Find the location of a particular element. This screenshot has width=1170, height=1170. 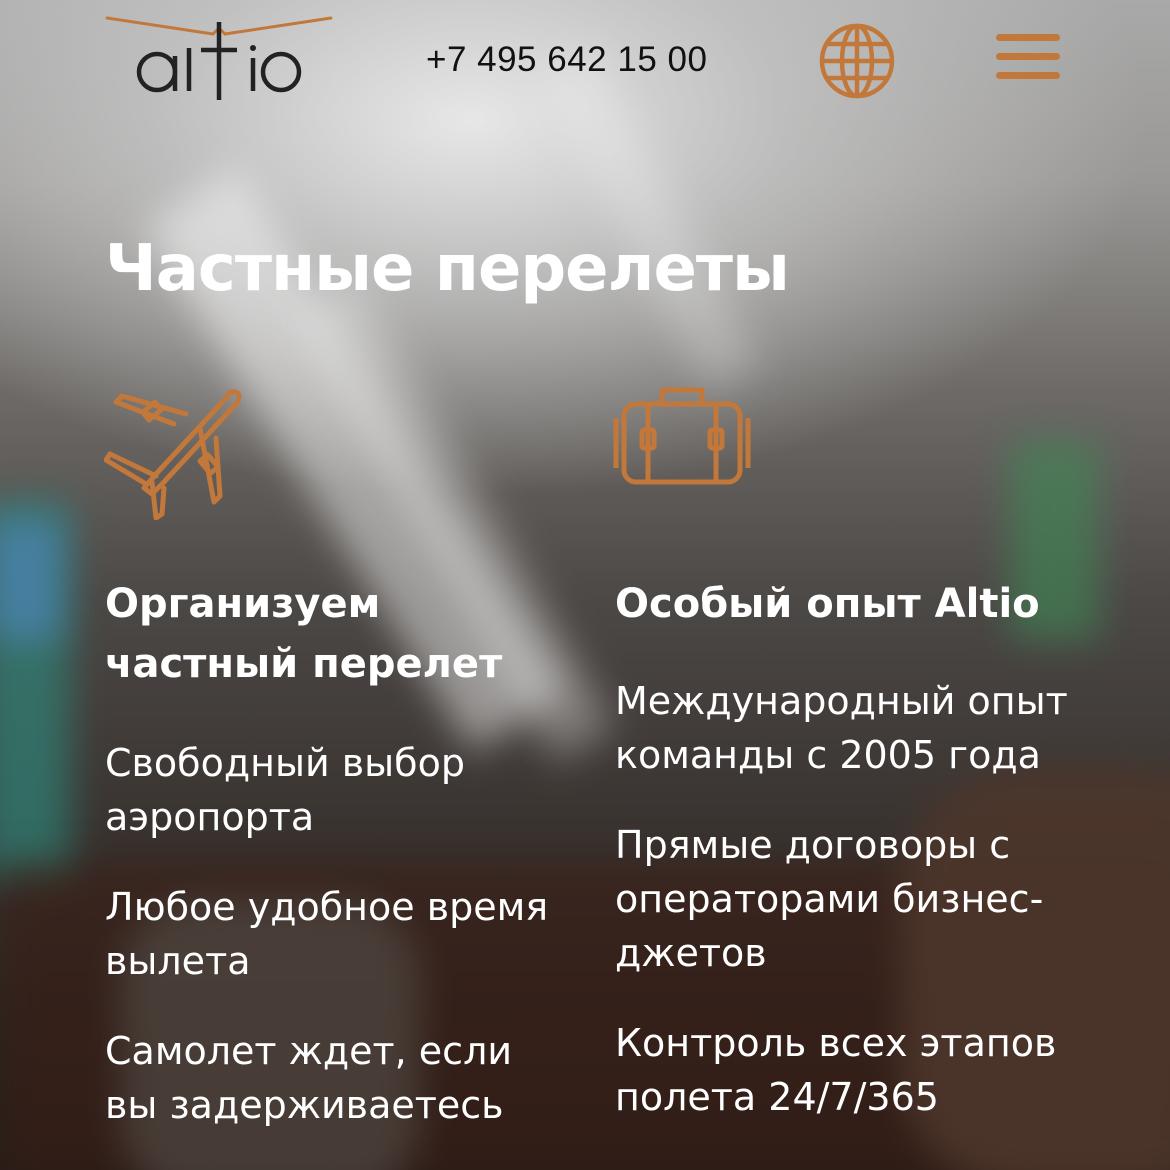

phone-link: +7 495 642 15 00 is located at coordinates (566, 60).